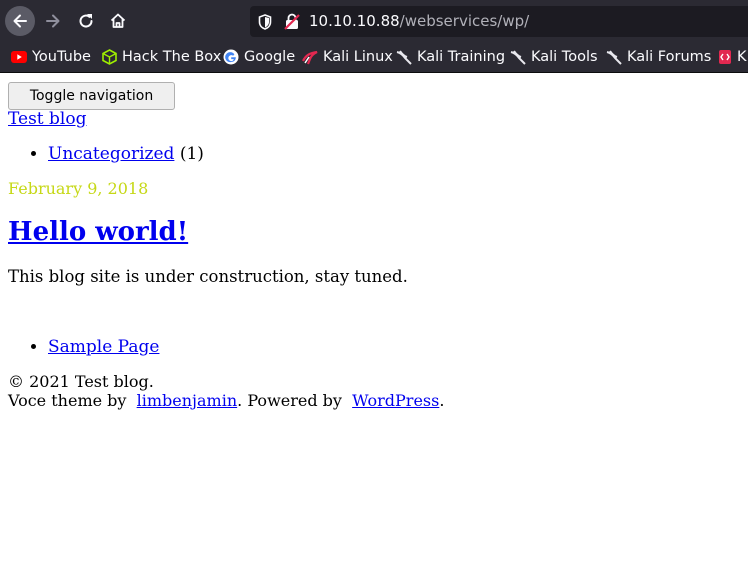  Describe the element at coordinates (564, 57) in the screenshot. I see `bookmark-label: Kali Tools` at that location.